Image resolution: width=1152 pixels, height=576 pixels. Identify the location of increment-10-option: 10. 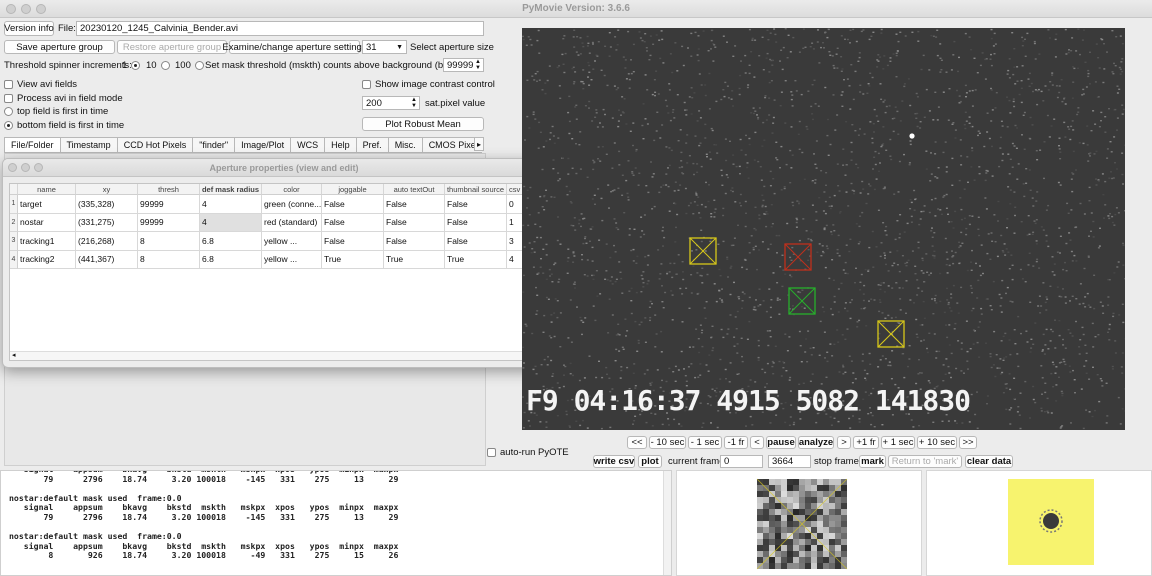
(160, 65).